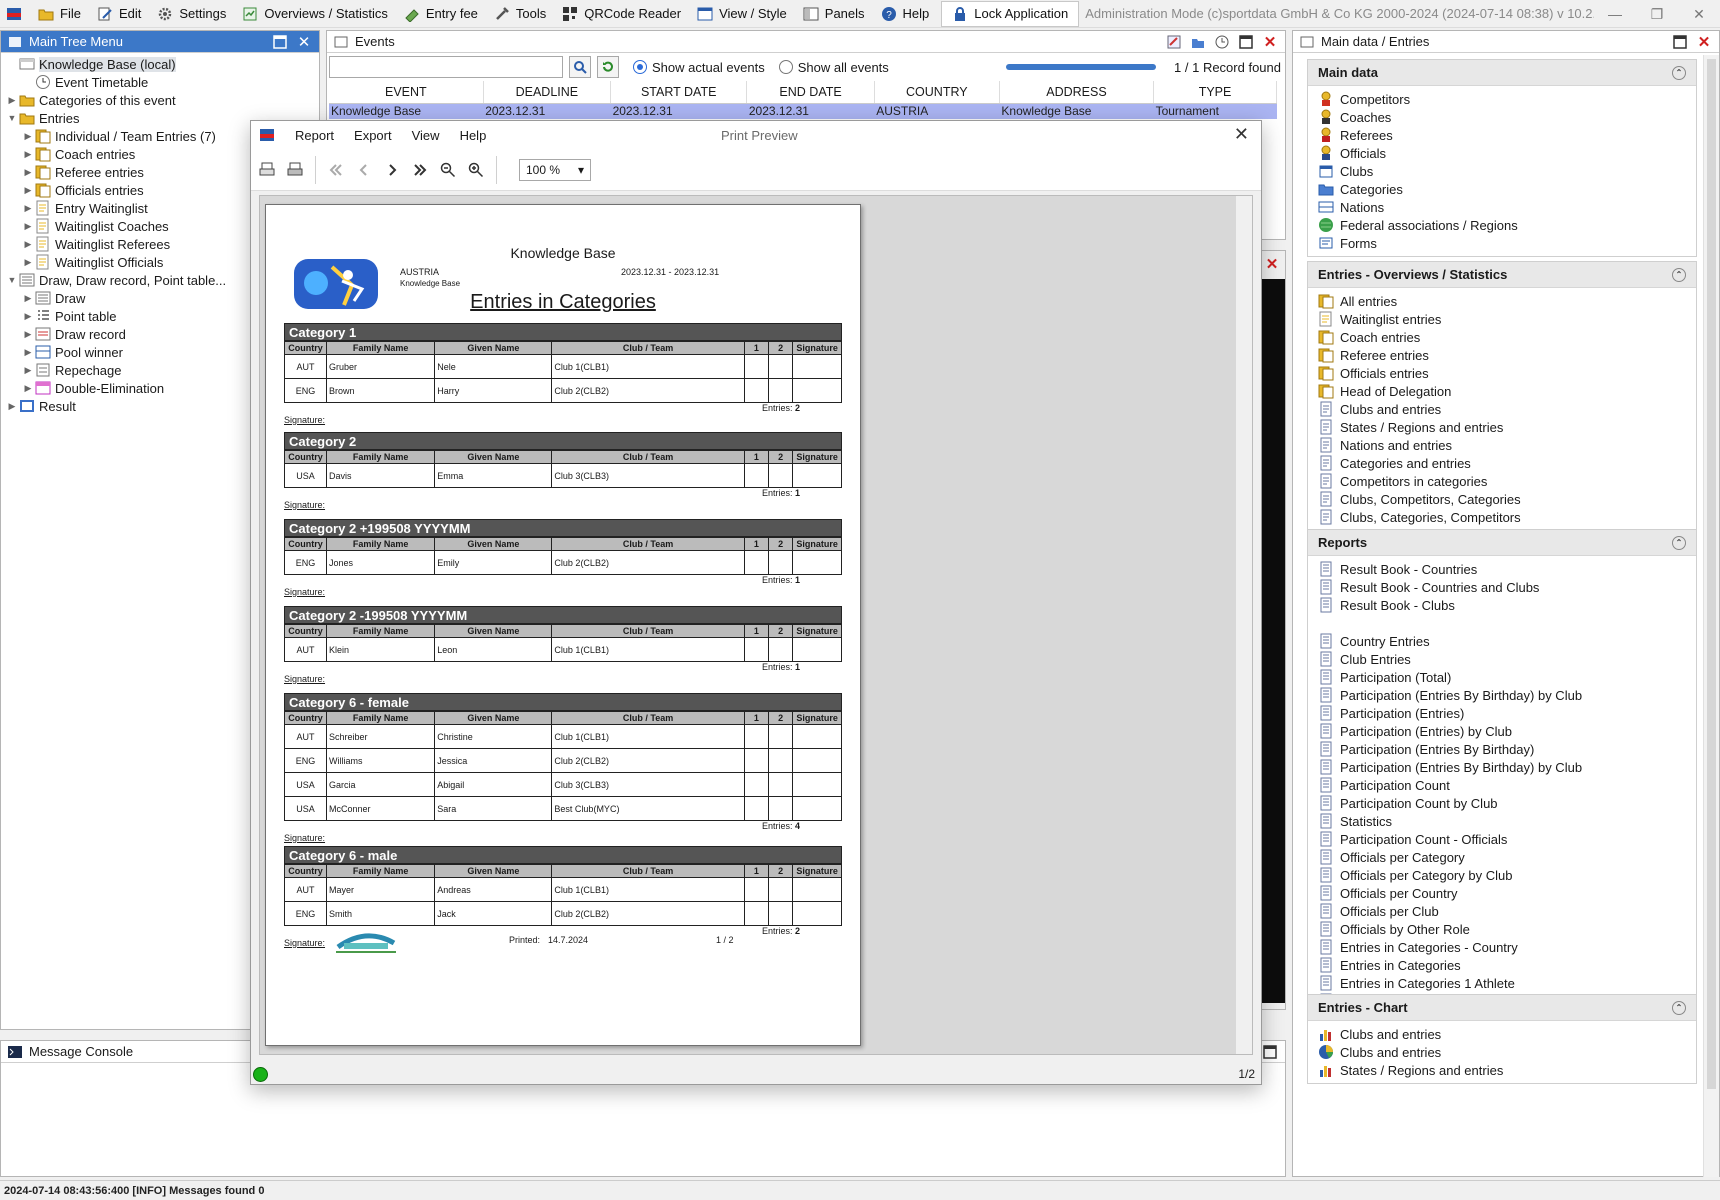  What do you see at coordinates (1241, 134) in the screenshot?
I see `print-preview-close-button: ✕` at bounding box center [1241, 134].